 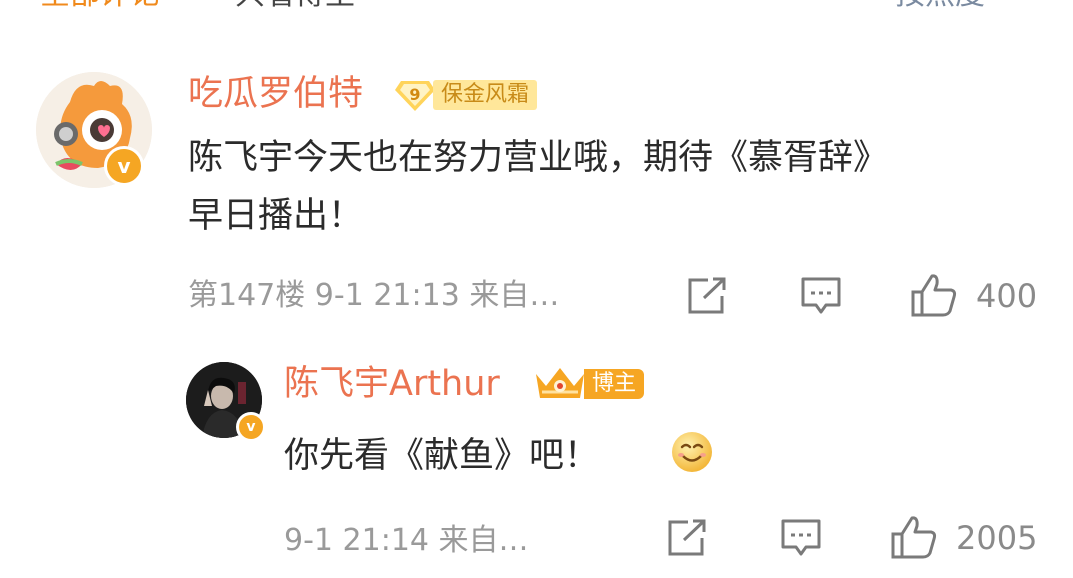 I want to click on comment-header-bar: 全部评论 只看博主 按热度, so click(x=536, y=7).